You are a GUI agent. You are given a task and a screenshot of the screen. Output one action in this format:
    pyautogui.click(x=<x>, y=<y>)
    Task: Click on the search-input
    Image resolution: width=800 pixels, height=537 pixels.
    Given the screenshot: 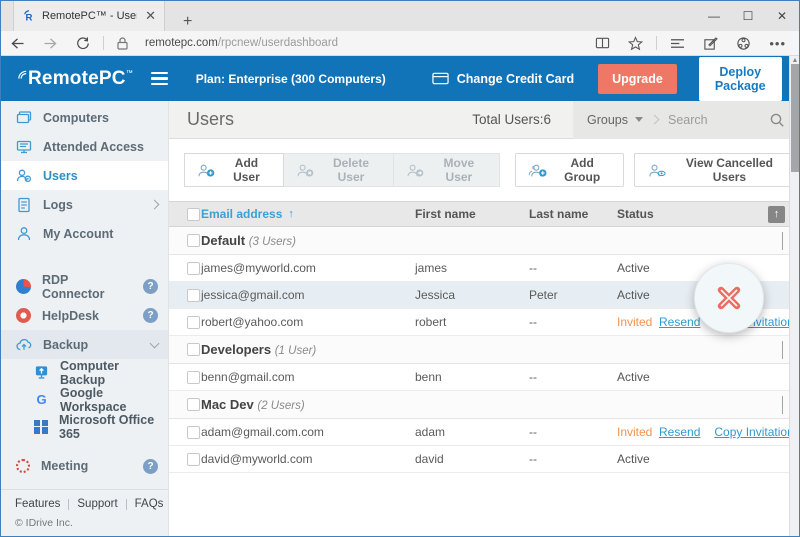 What is the action you would take?
    pyautogui.click(x=713, y=119)
    